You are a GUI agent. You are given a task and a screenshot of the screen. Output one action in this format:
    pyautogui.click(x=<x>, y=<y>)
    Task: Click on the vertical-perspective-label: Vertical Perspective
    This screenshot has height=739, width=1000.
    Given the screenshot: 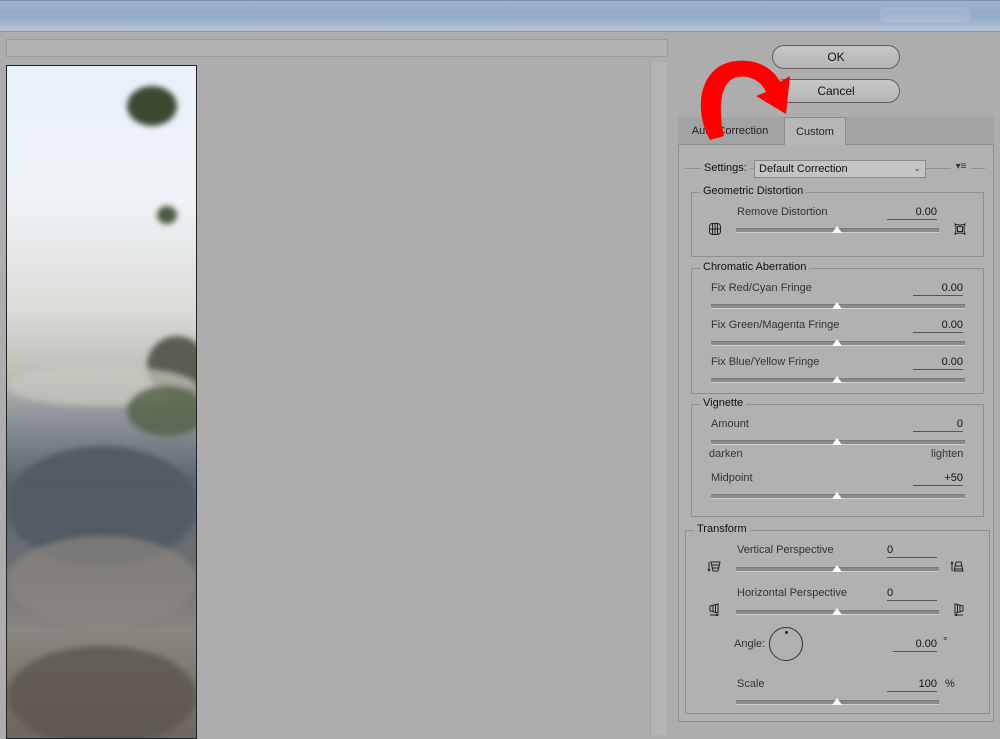 What is the action you would take?
    pyautogui.click(x=785, y=550)
    